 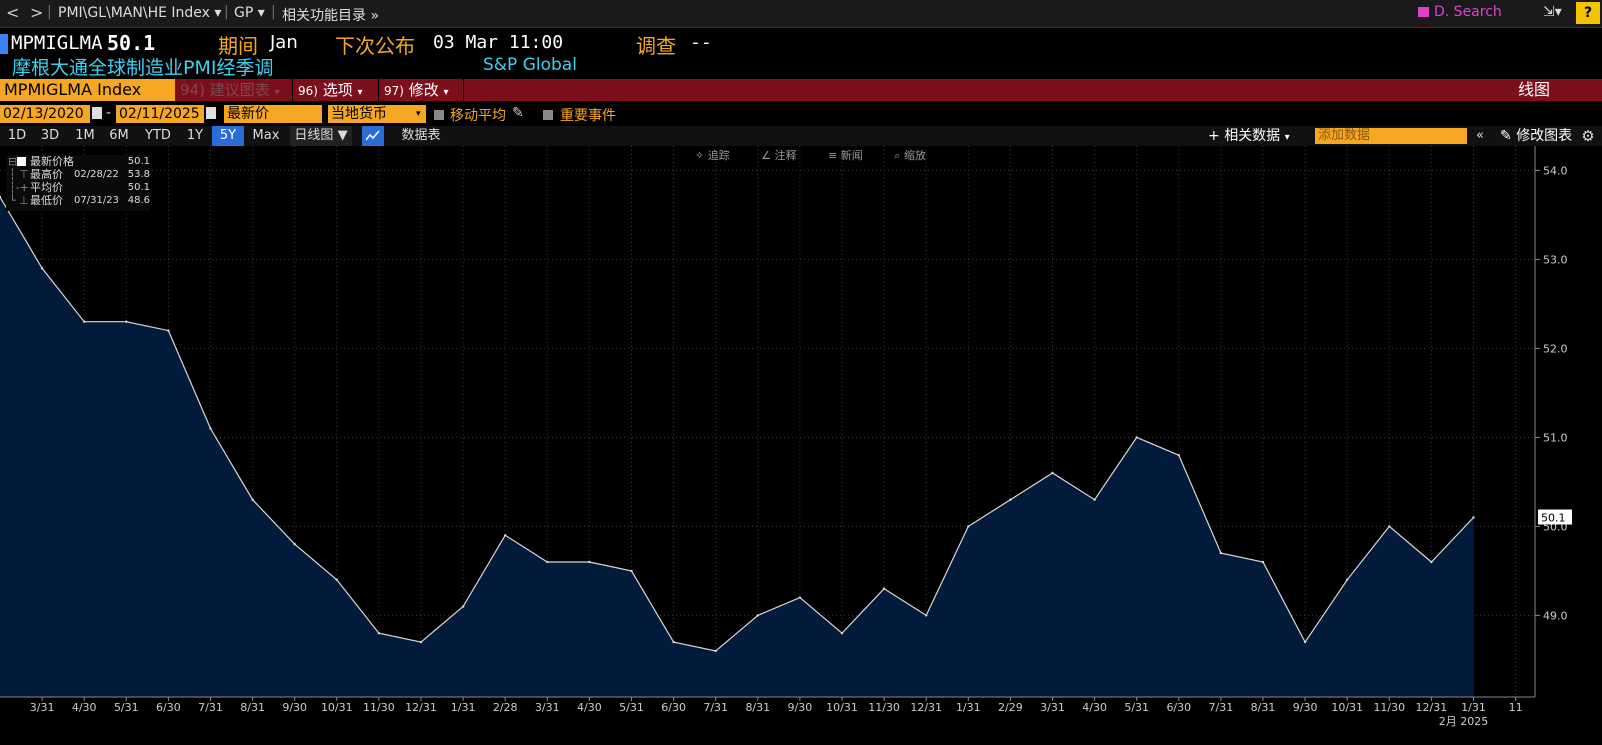 What do you see at coordinates (158, 136) in the screenshot?
I see `period-ytd: YTD` at bounding box center [158, 136].